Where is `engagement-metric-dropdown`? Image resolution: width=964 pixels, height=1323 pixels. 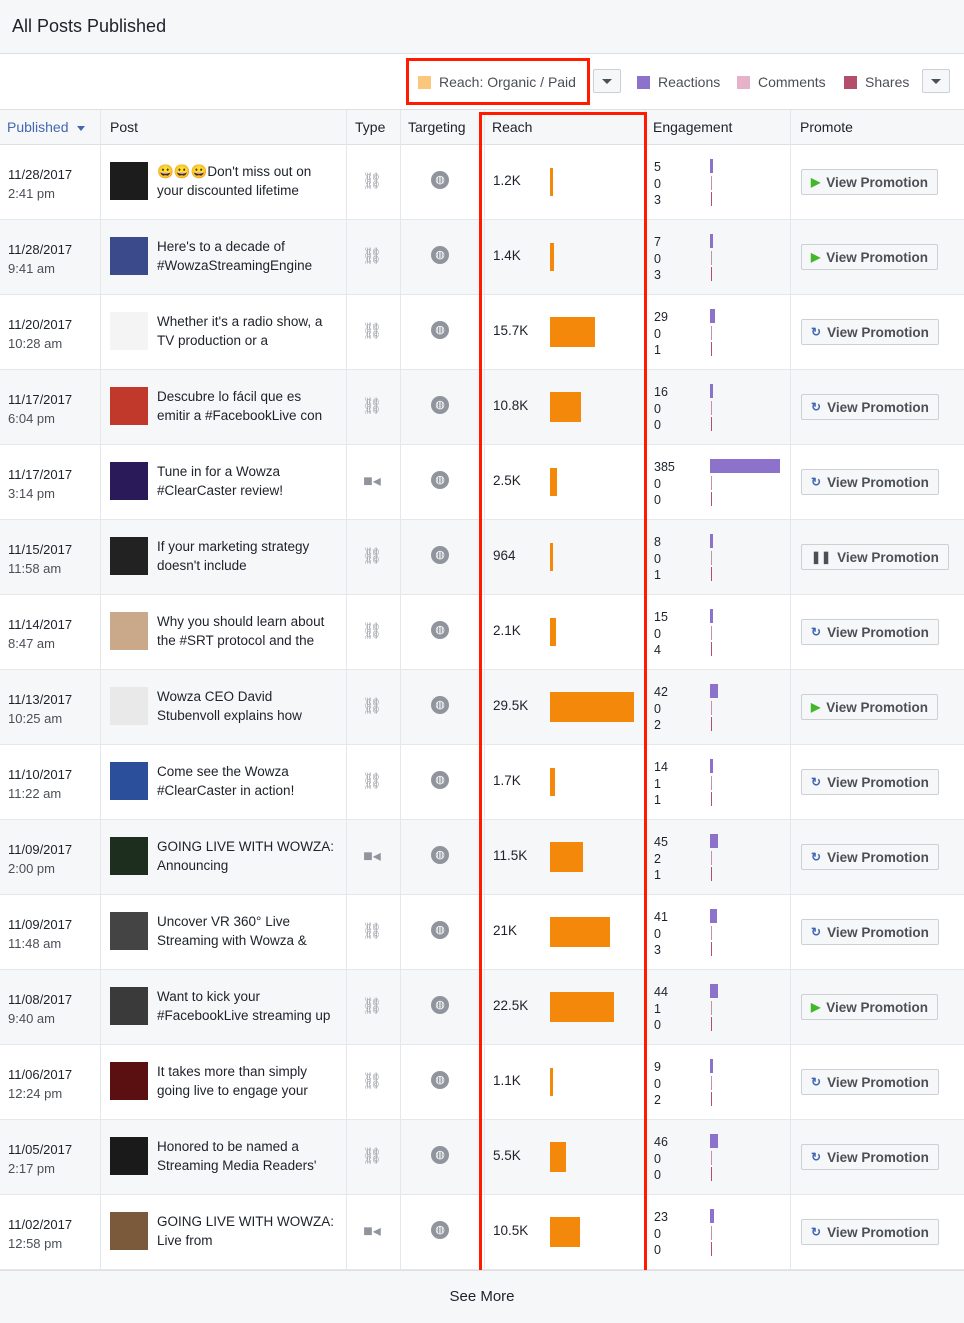
engagement-metric-dropdown is located at coordinates (936, 81).